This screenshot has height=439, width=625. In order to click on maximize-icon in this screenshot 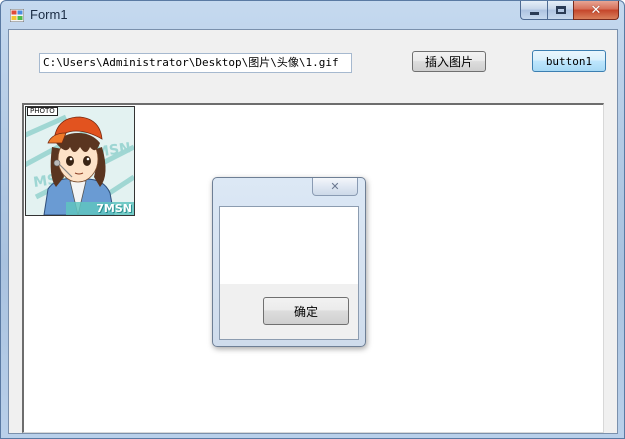, I will do `click(560, 10)`.